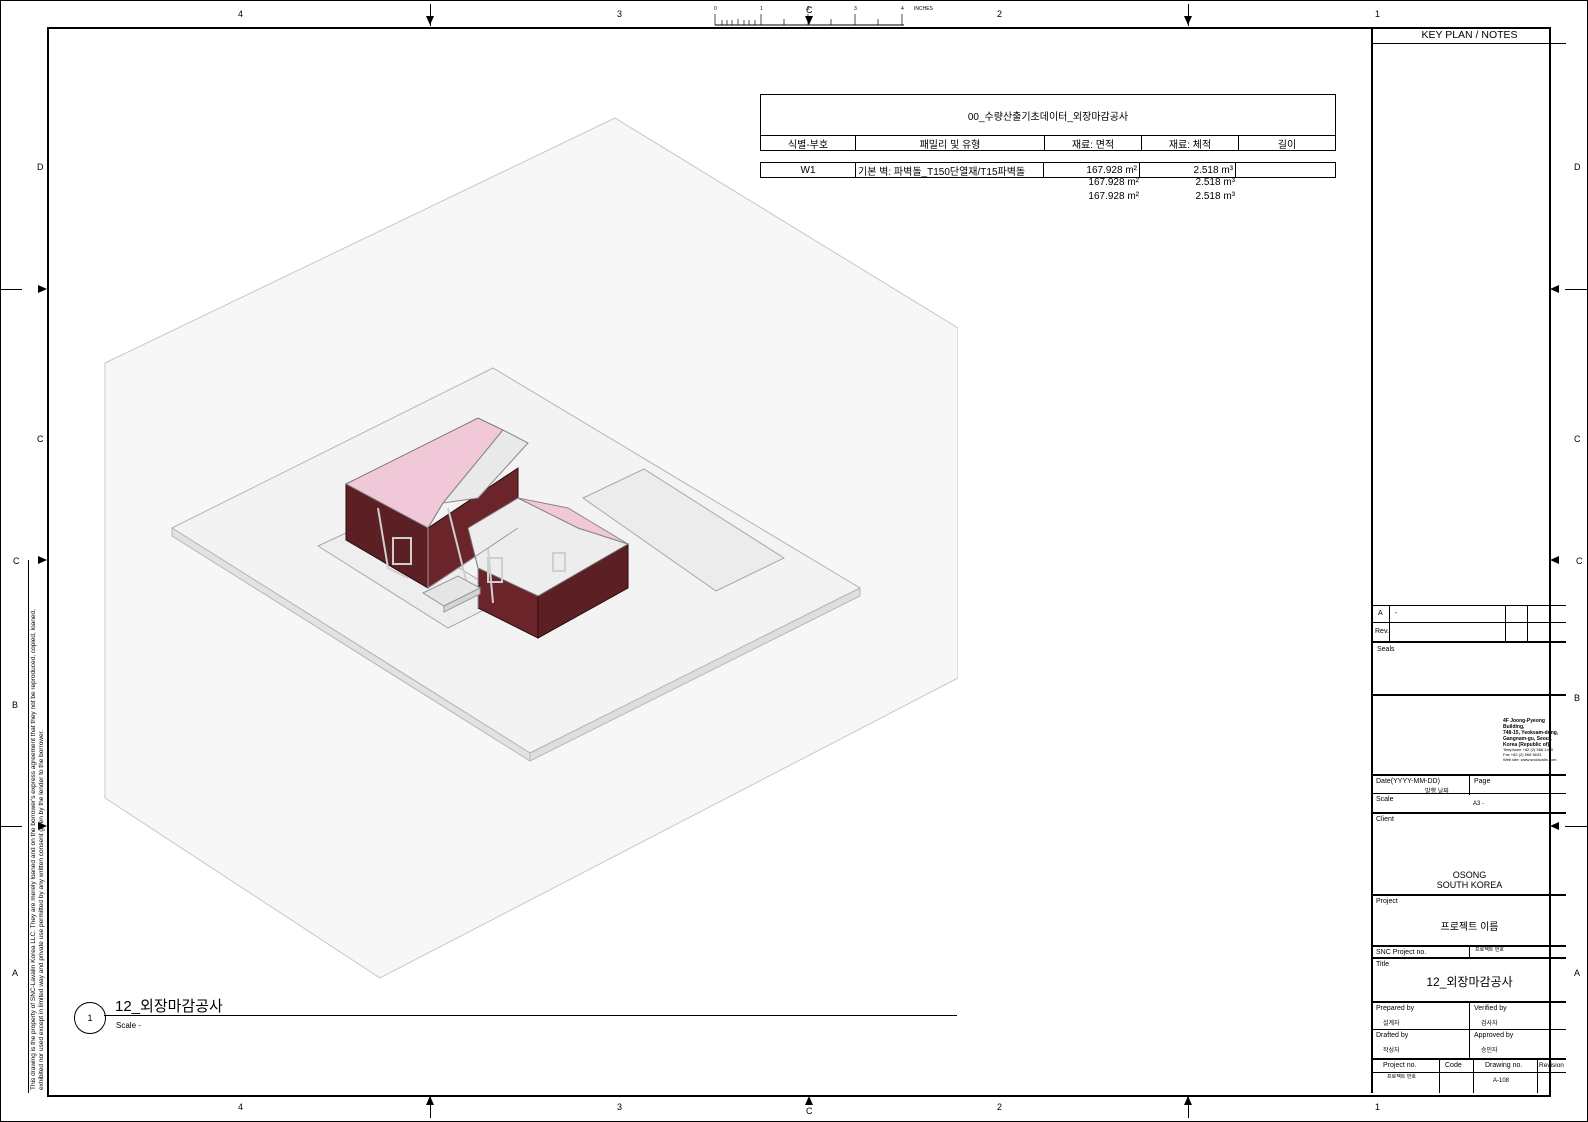 This screenshot has height=1122, width=1588. What do you see at coordinates (1401, 1077) in the screenshot?
I see `project-no-value: 프로젝트 번호` at bounding box center [1401, 1077].